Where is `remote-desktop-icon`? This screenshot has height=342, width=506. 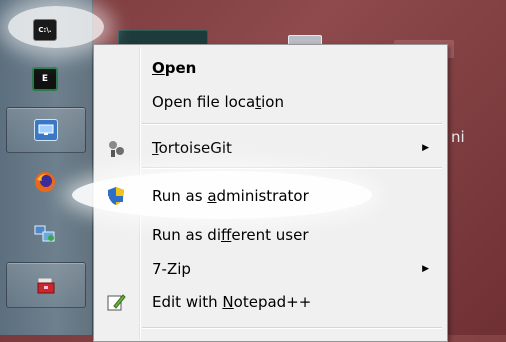
remote-desktop-icon is located at coordinates (46, 130).